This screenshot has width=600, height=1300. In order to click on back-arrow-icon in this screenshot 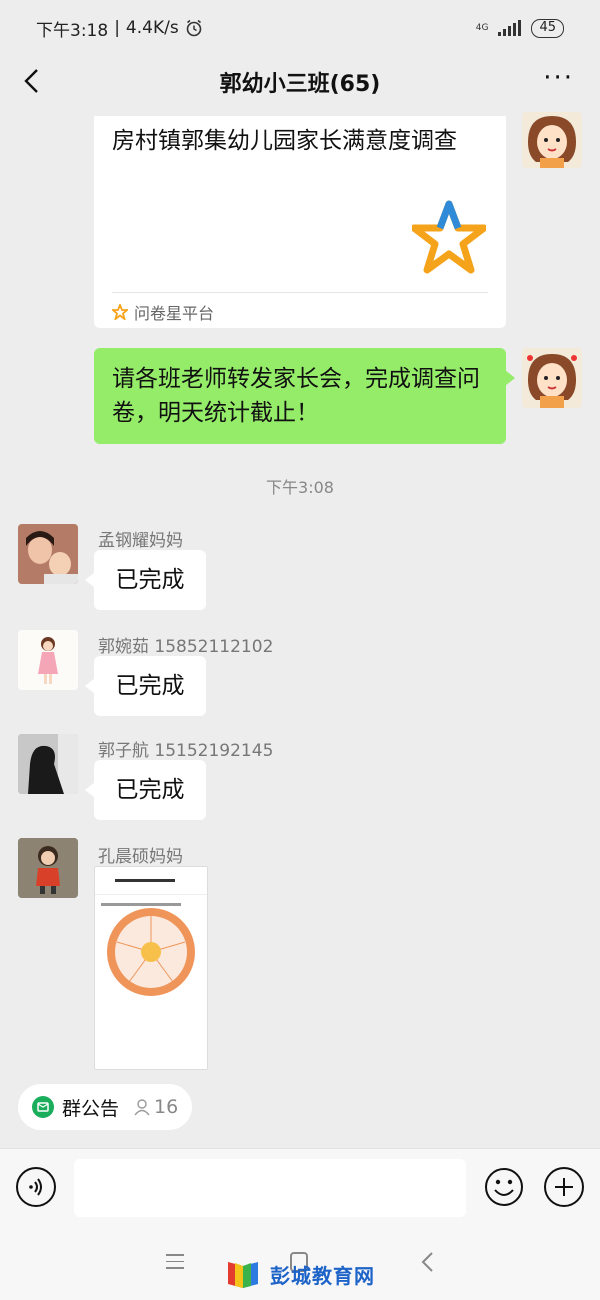, I will do `click(33, 81)`.